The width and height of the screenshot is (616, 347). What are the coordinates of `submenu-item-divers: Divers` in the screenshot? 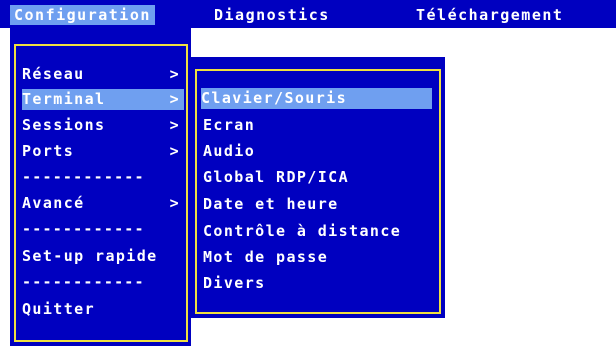 It's located at (317, 283).